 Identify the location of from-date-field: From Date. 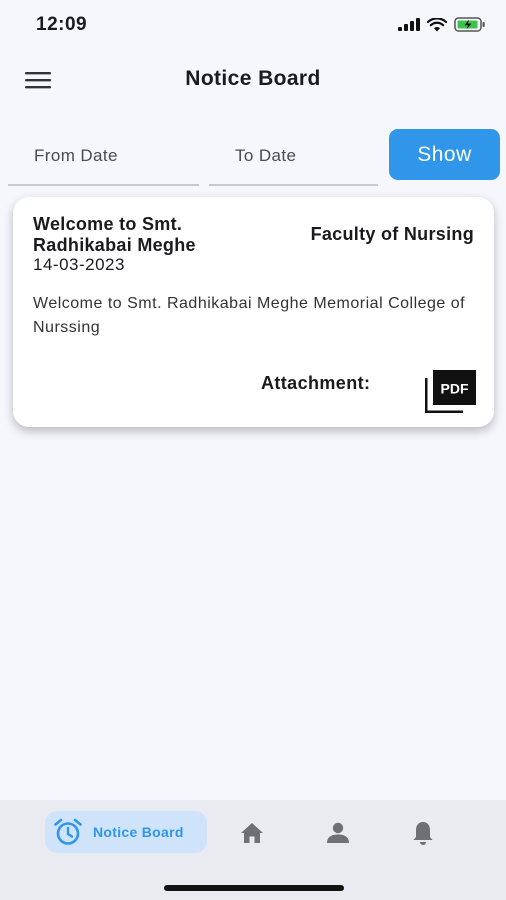
(103, 158).